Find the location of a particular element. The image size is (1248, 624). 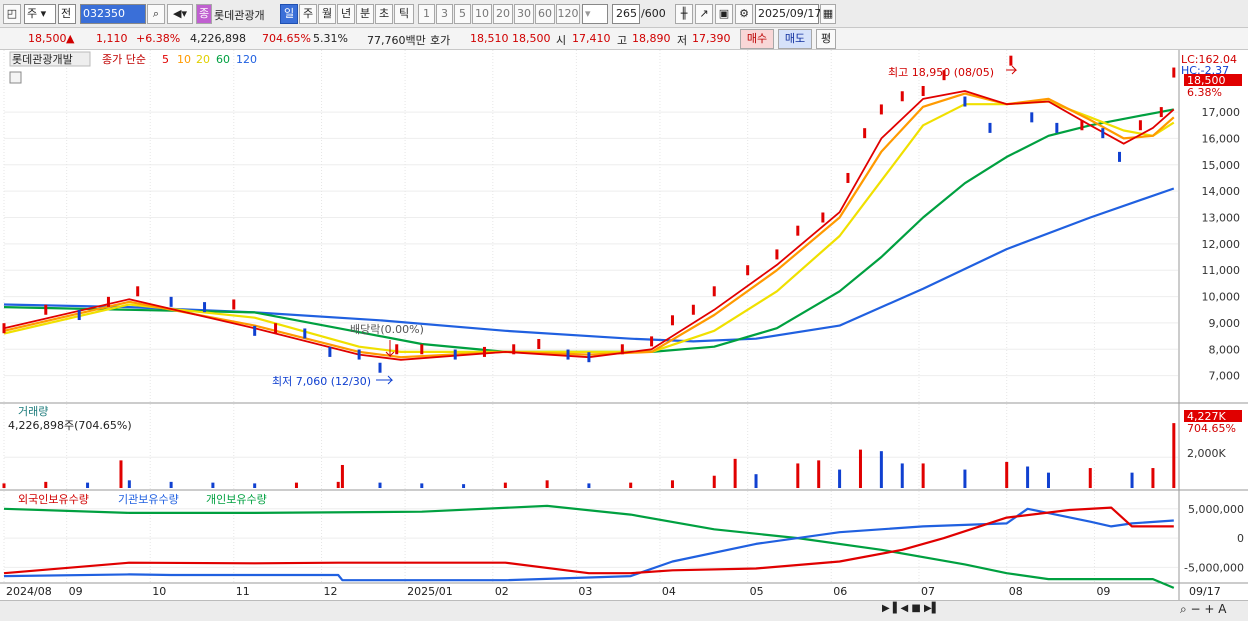

interval-20: 20 is located at coordinates (503, 14).